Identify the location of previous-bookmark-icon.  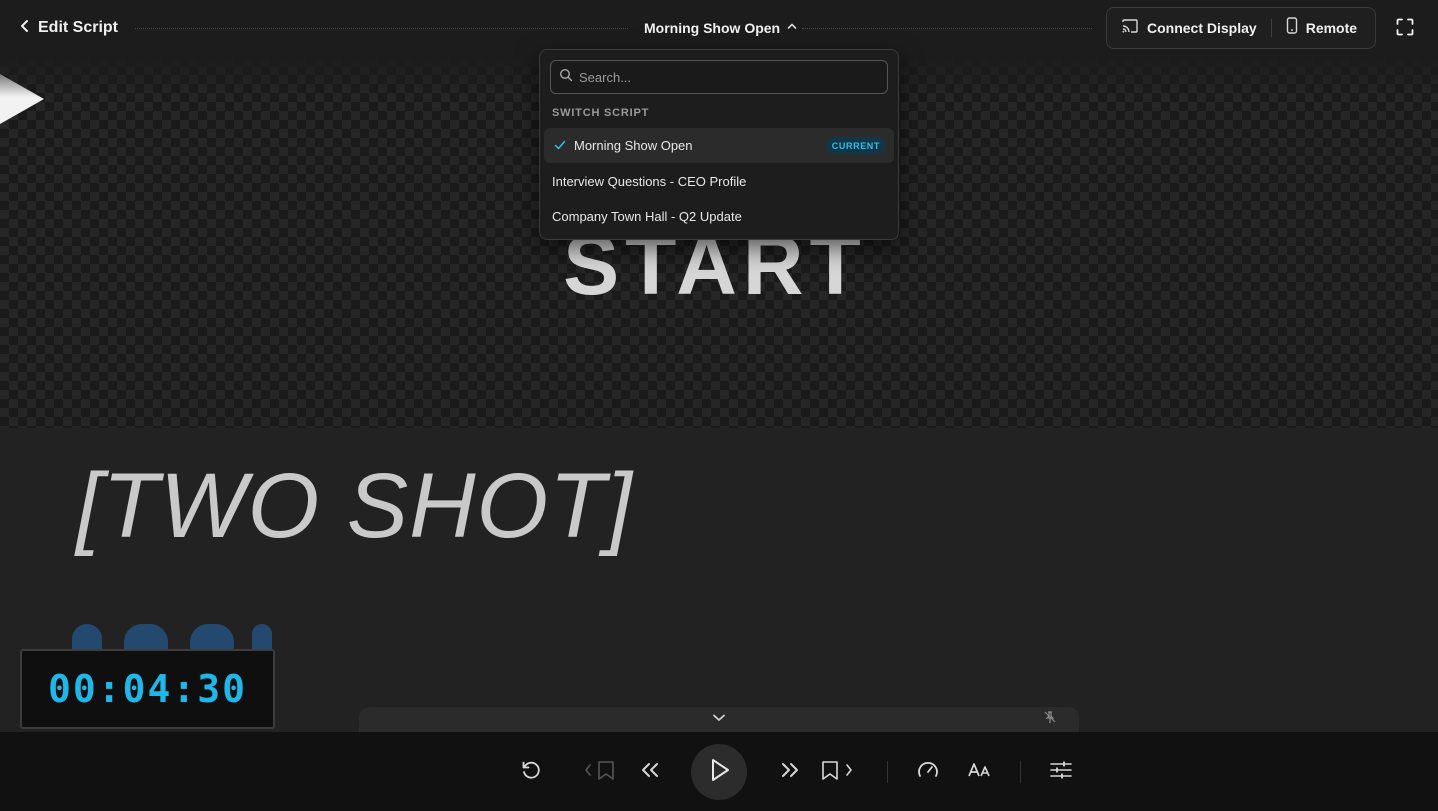
(600, 772).